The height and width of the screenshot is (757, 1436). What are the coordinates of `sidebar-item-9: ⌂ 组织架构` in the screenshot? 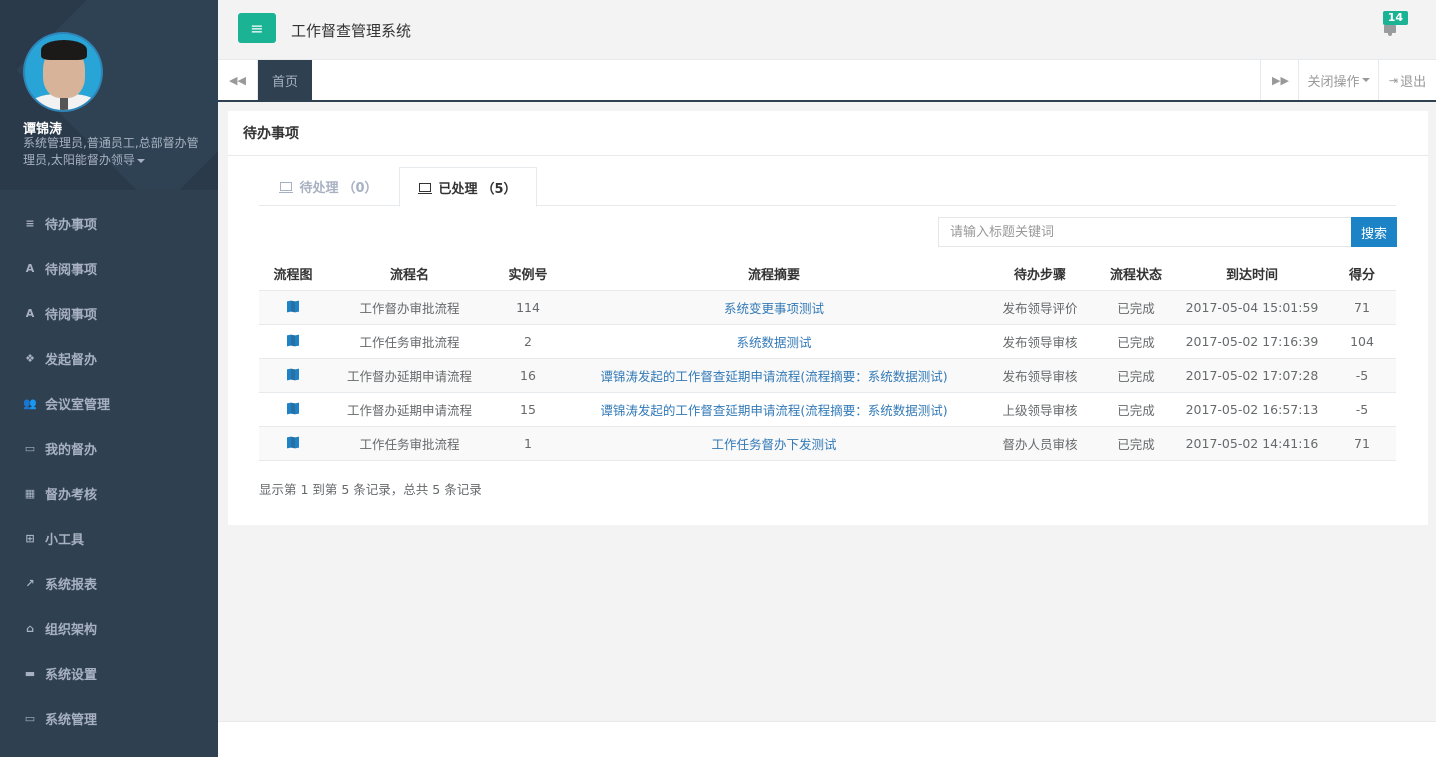 It's located at (109, 628).